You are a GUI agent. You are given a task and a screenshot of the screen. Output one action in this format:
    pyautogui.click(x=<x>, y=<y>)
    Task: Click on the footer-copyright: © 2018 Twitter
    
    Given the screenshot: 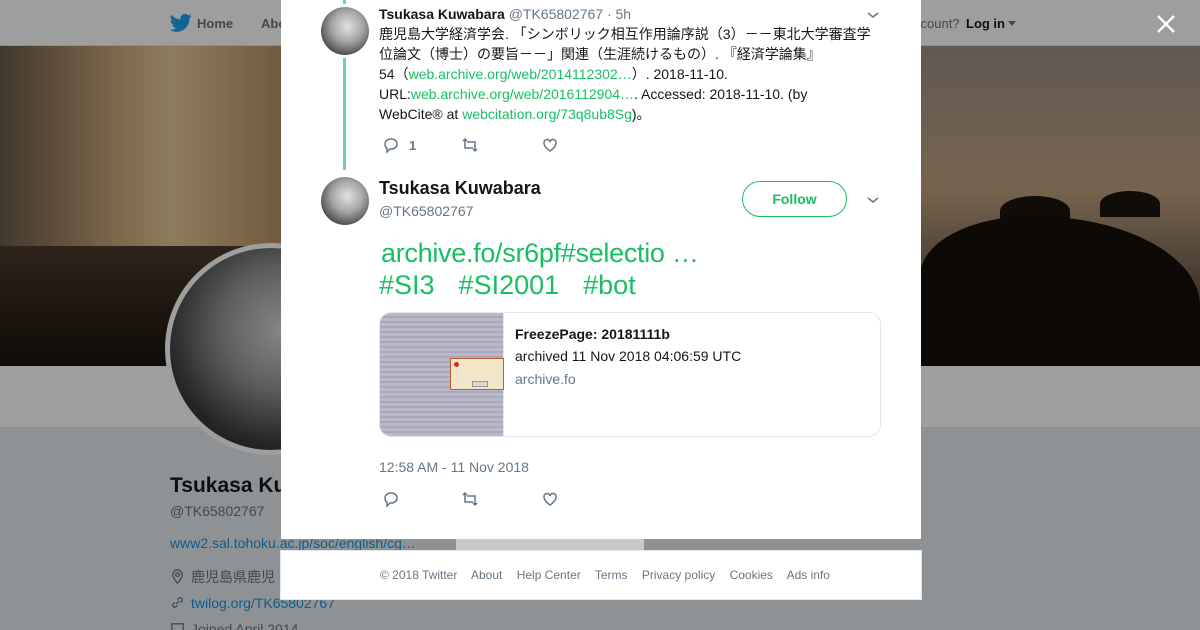 What is the action you would take?
    pyautogui.click(x=419, y=575)
    